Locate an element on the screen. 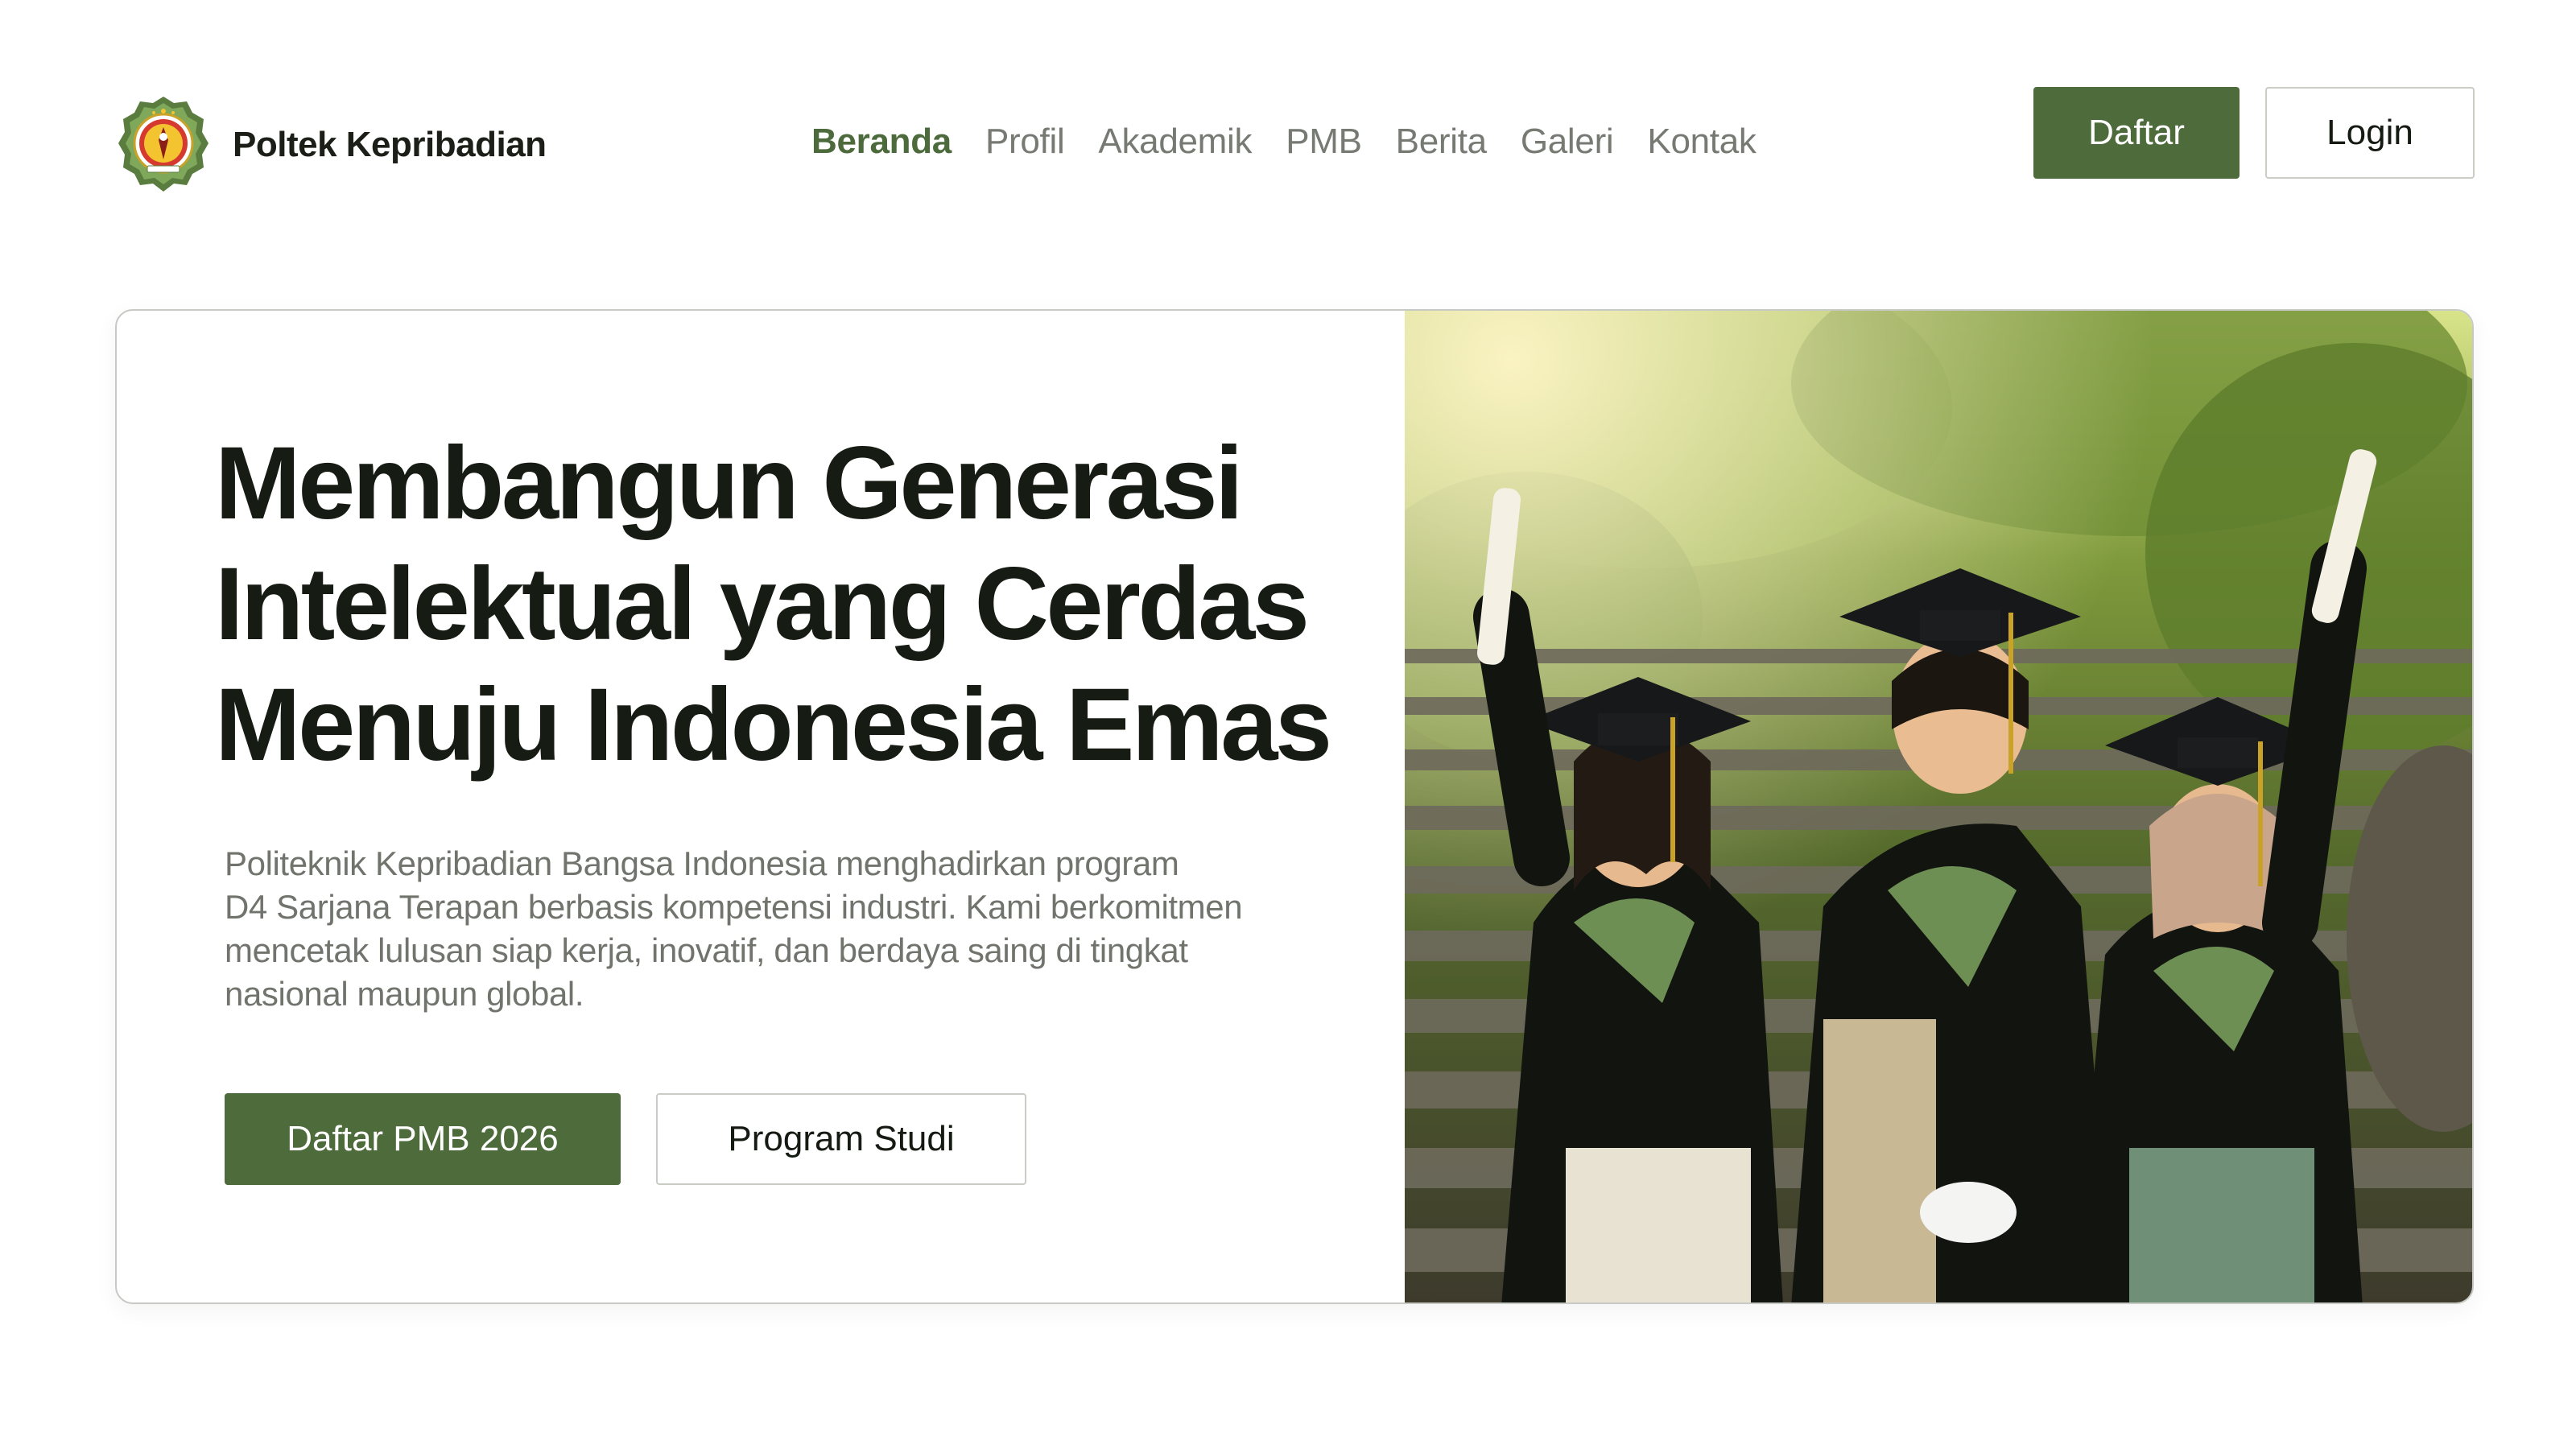 The width and height of the screenshot is (2576, 1449). headline-line: Menuju Indonesia Emas is located at coordinates (773, 724).